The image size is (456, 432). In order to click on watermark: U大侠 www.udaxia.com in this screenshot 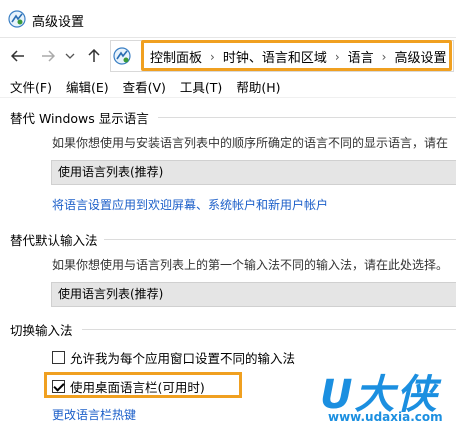, I will do `click(378, 396)`.